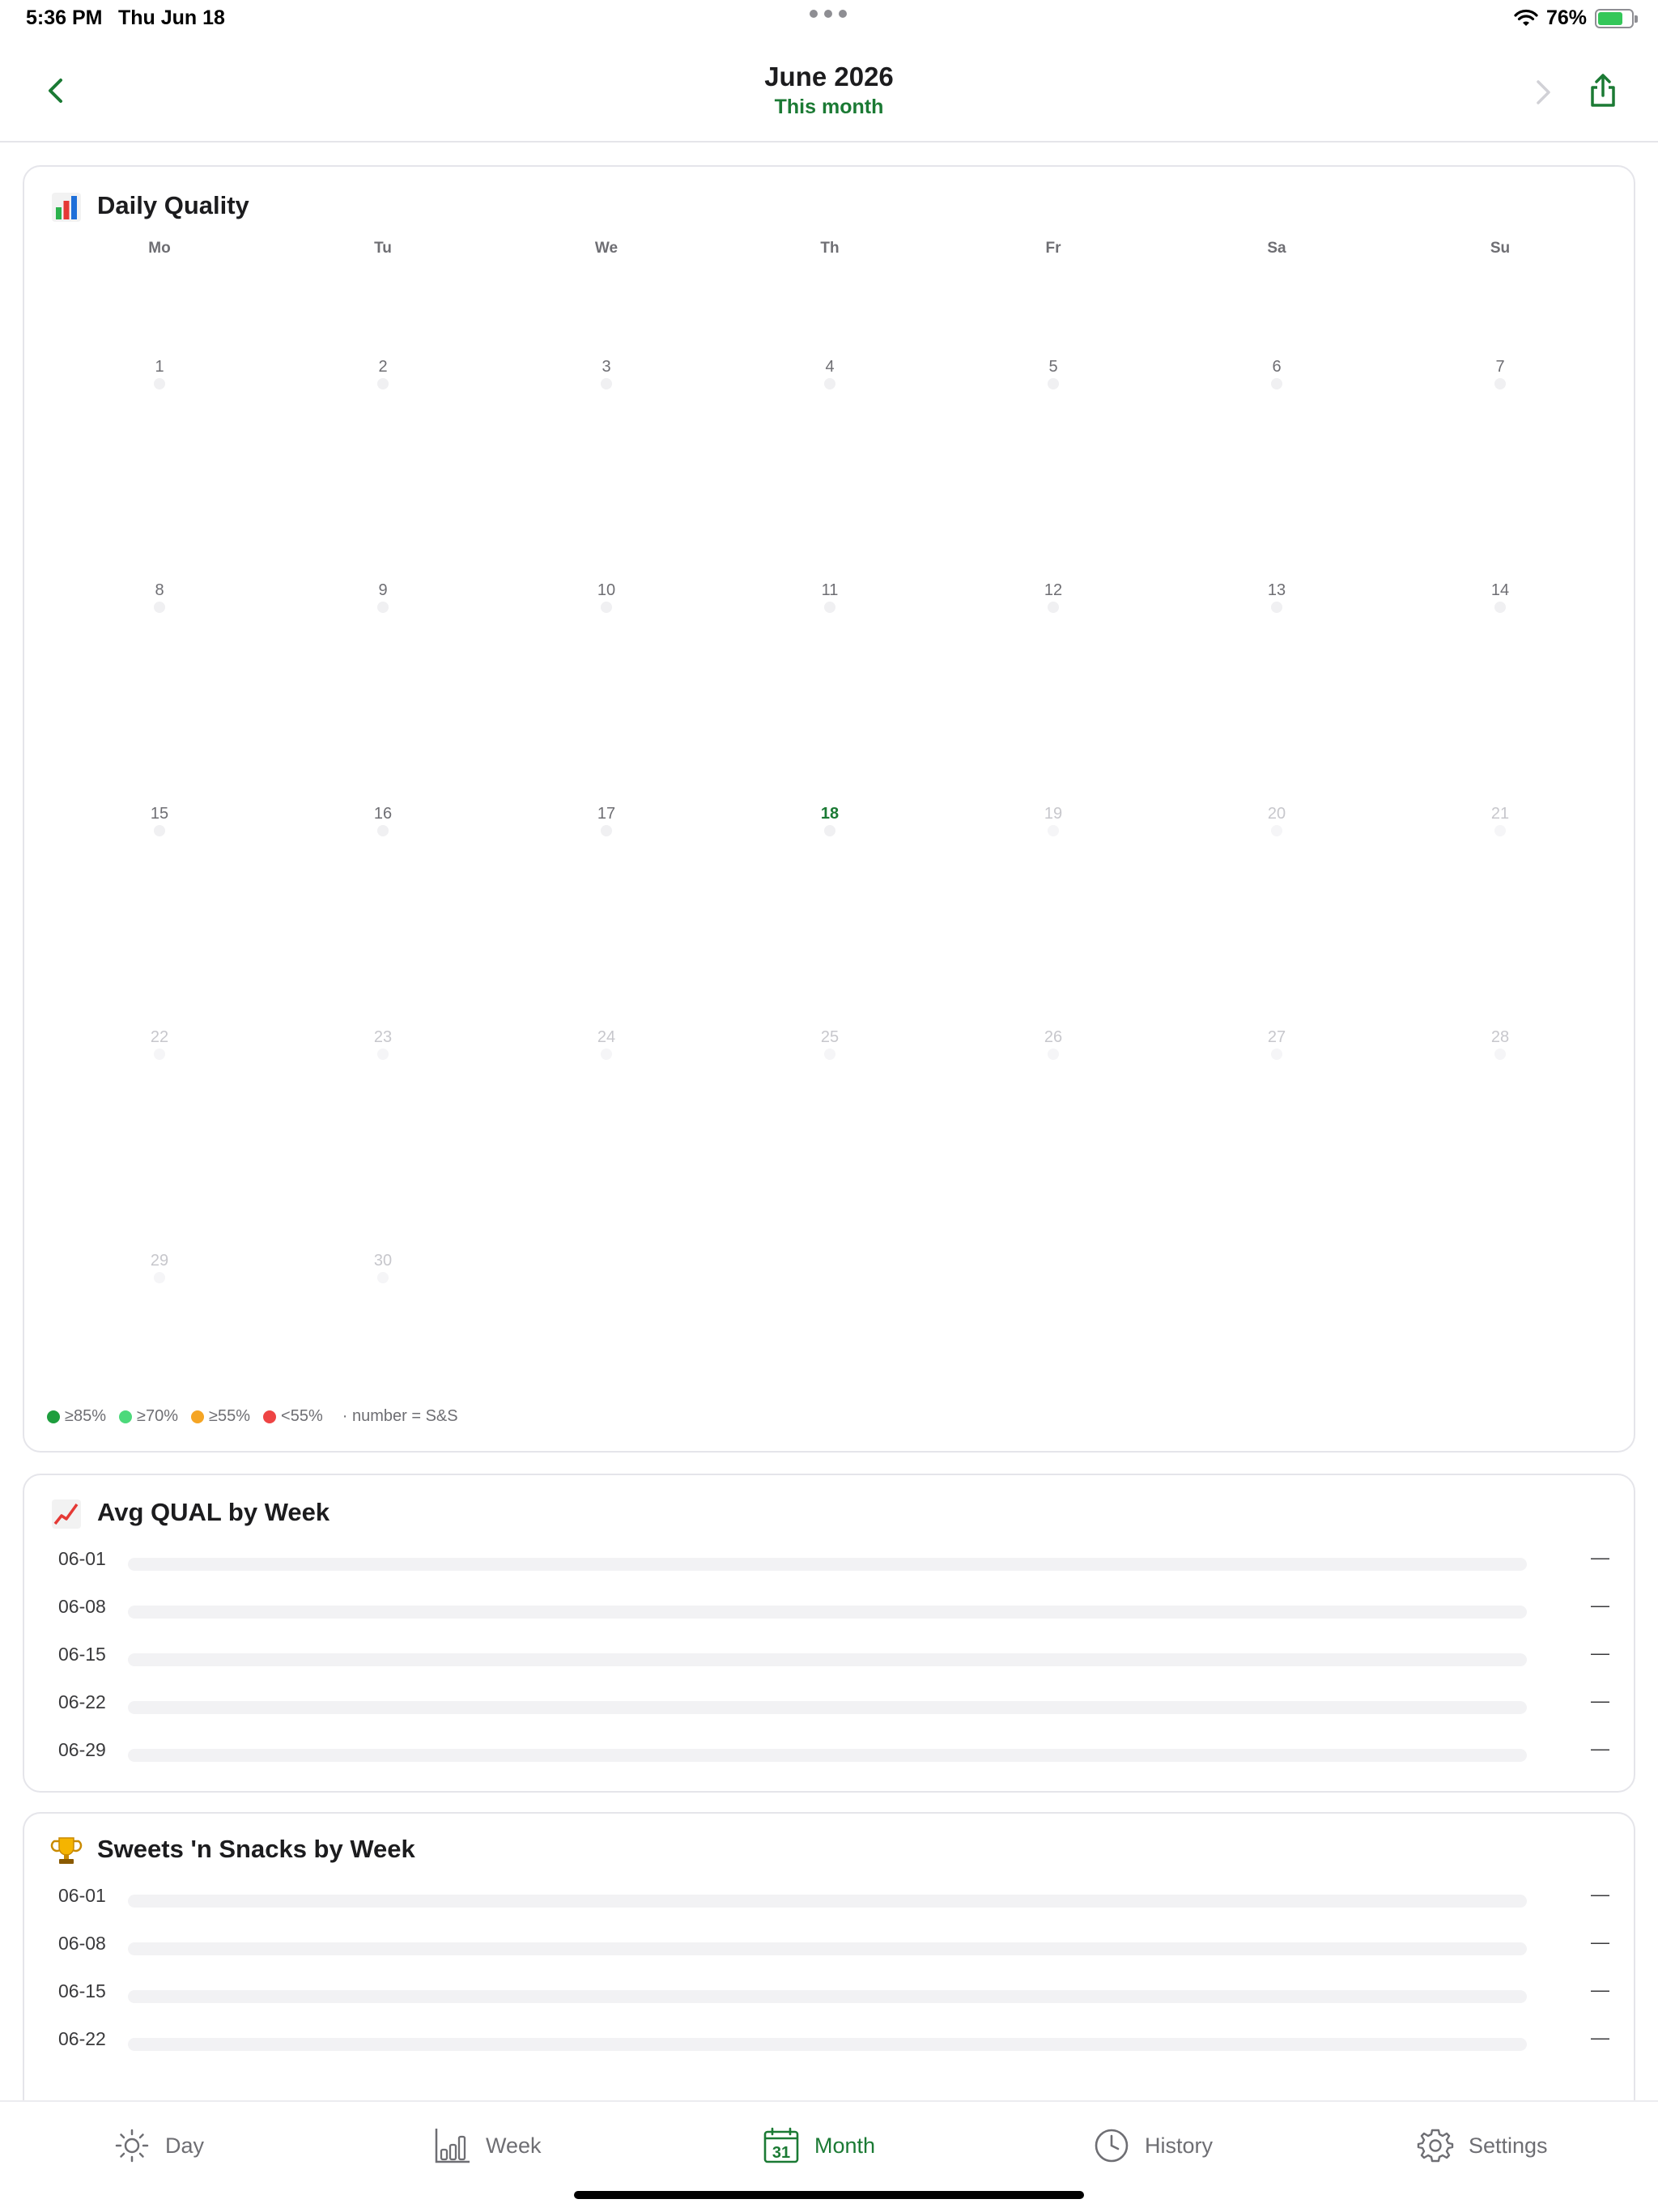 The image size is (1658, 2212). Describe the element at coordinates (606, 820) in the screenshot. I see `calendar-day: 17` at that location.